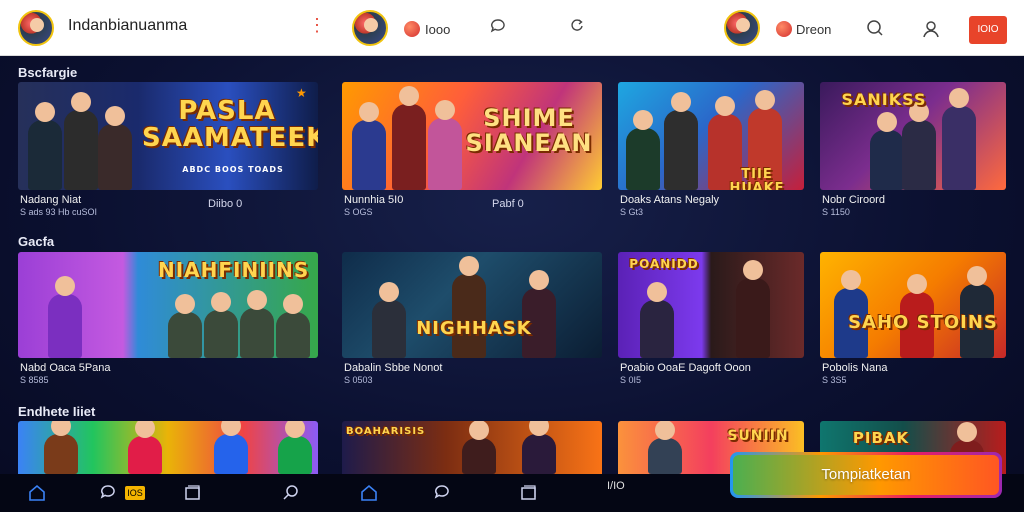 This screenshot has width=1024, height=512. I want to click on currency-label: Dreon, so click(814, 29).